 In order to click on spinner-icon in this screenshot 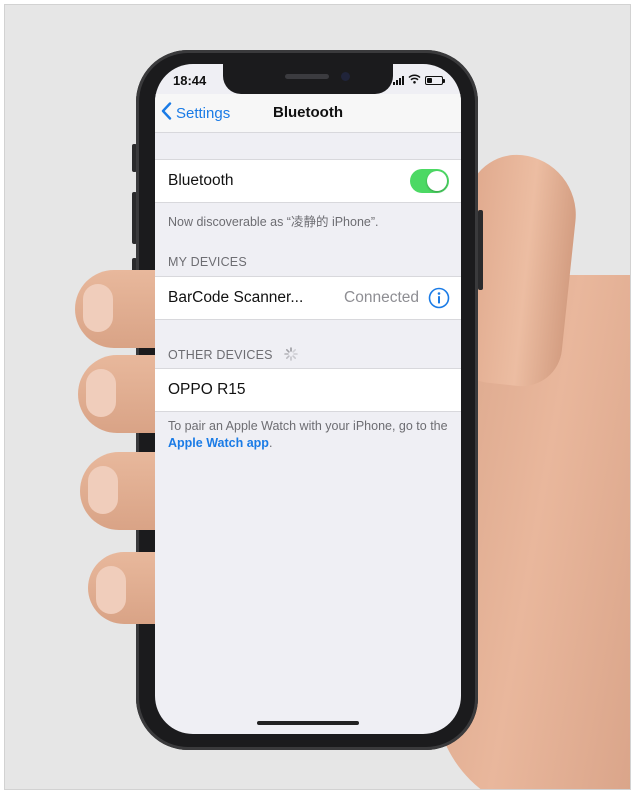, I will do `click(291, 355)`.